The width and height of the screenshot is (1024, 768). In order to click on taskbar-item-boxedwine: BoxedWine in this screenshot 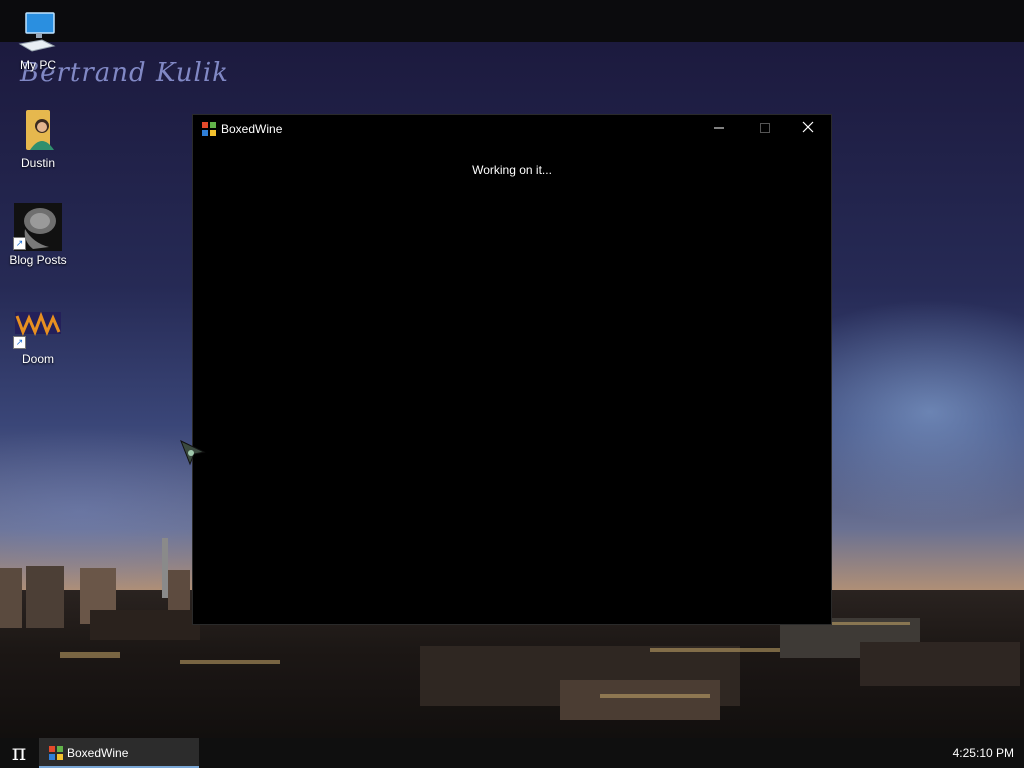, I will do `click(119, 753)`.